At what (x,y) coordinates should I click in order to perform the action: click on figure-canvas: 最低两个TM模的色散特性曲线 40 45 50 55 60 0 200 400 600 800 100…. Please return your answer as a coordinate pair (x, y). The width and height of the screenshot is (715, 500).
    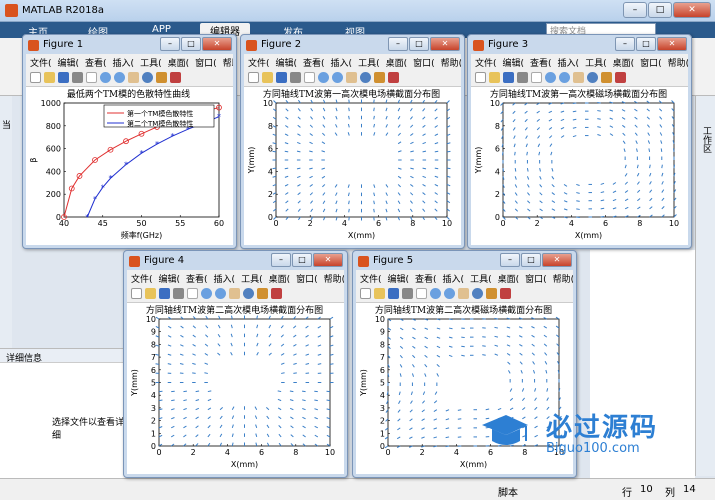
    Looking at the image, I should click on (129, 166).